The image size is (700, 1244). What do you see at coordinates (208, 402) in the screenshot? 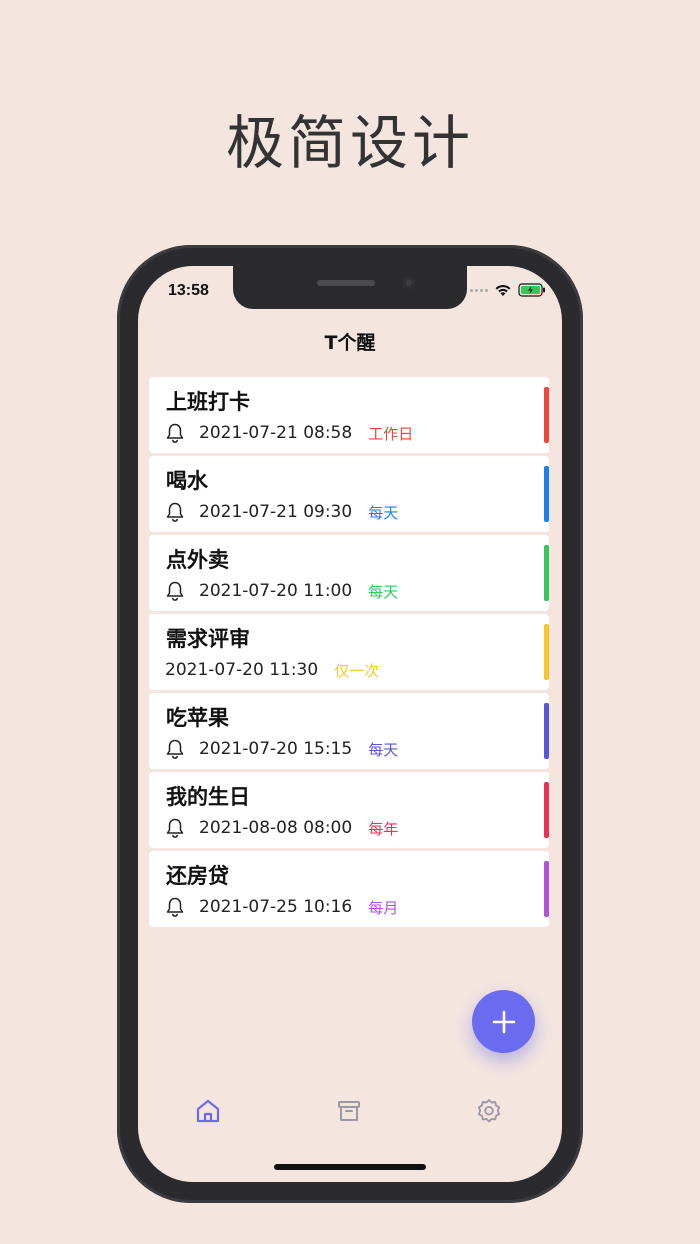
I see `reminder-title: 上班打卡` at bounding box center [208, 402].